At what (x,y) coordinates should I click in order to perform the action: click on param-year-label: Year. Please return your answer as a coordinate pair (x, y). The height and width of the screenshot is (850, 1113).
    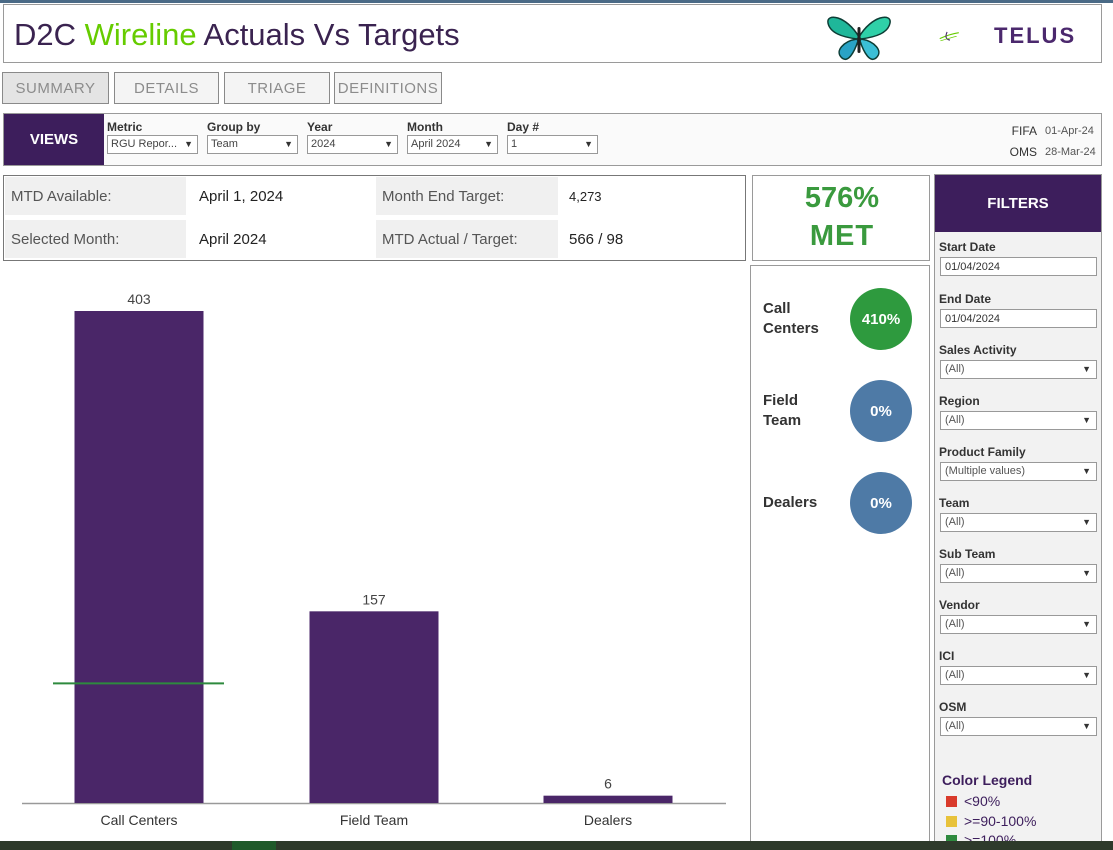
    Looking at the image, I should click on (320, 127).